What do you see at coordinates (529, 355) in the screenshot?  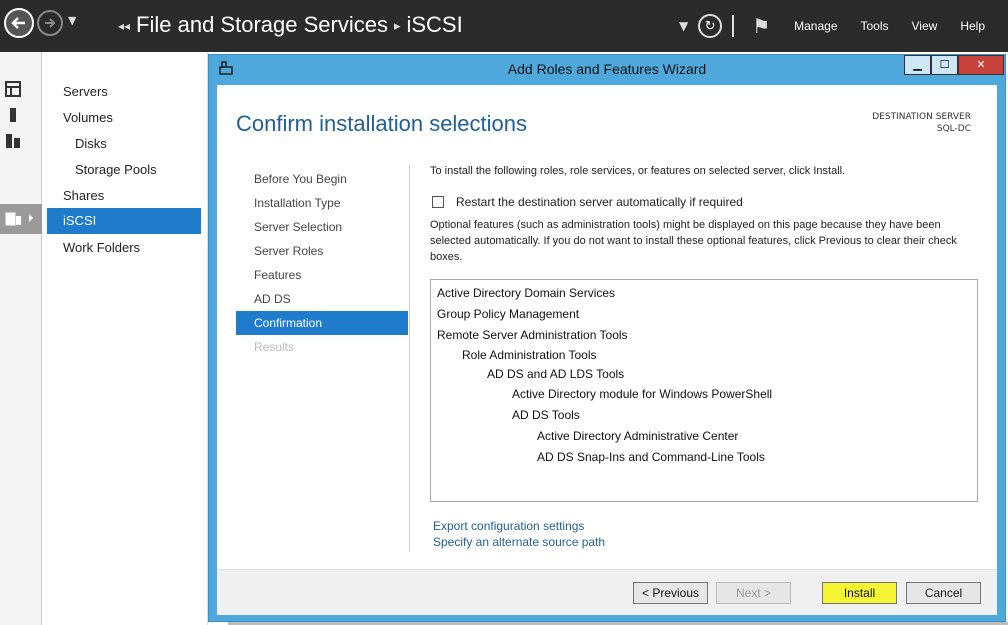 I see `feature-item: Role Administration Tools` at bounding box center [529, 355].